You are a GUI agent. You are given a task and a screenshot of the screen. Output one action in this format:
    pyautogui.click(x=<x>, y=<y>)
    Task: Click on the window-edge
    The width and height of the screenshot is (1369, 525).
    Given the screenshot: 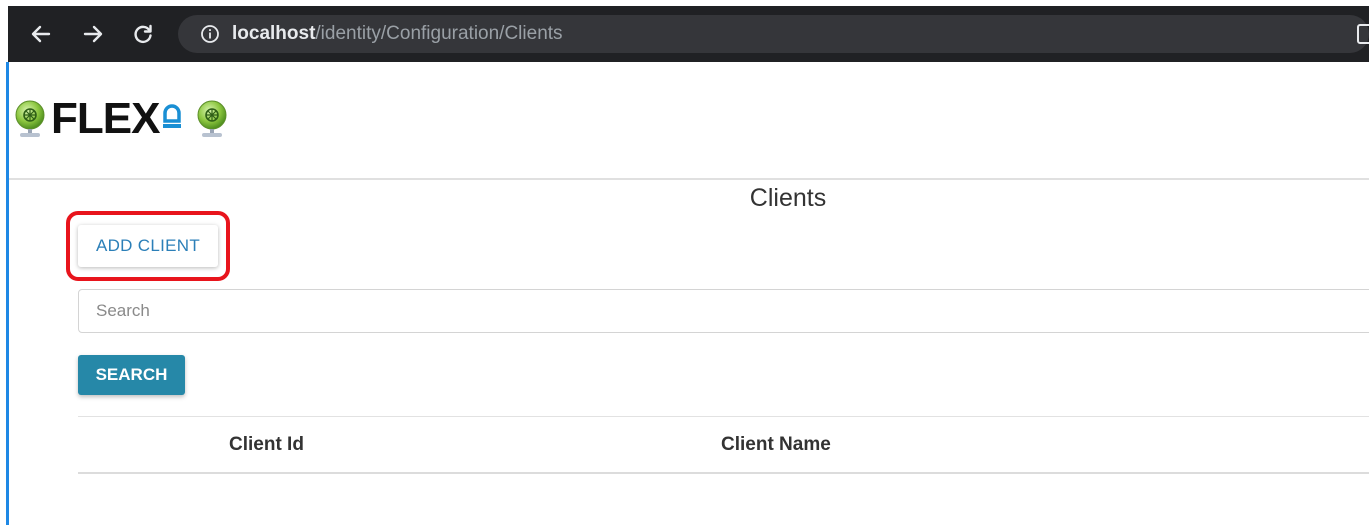 What is the action you would take?
    pyautogui.click(x=4, y=262)
    